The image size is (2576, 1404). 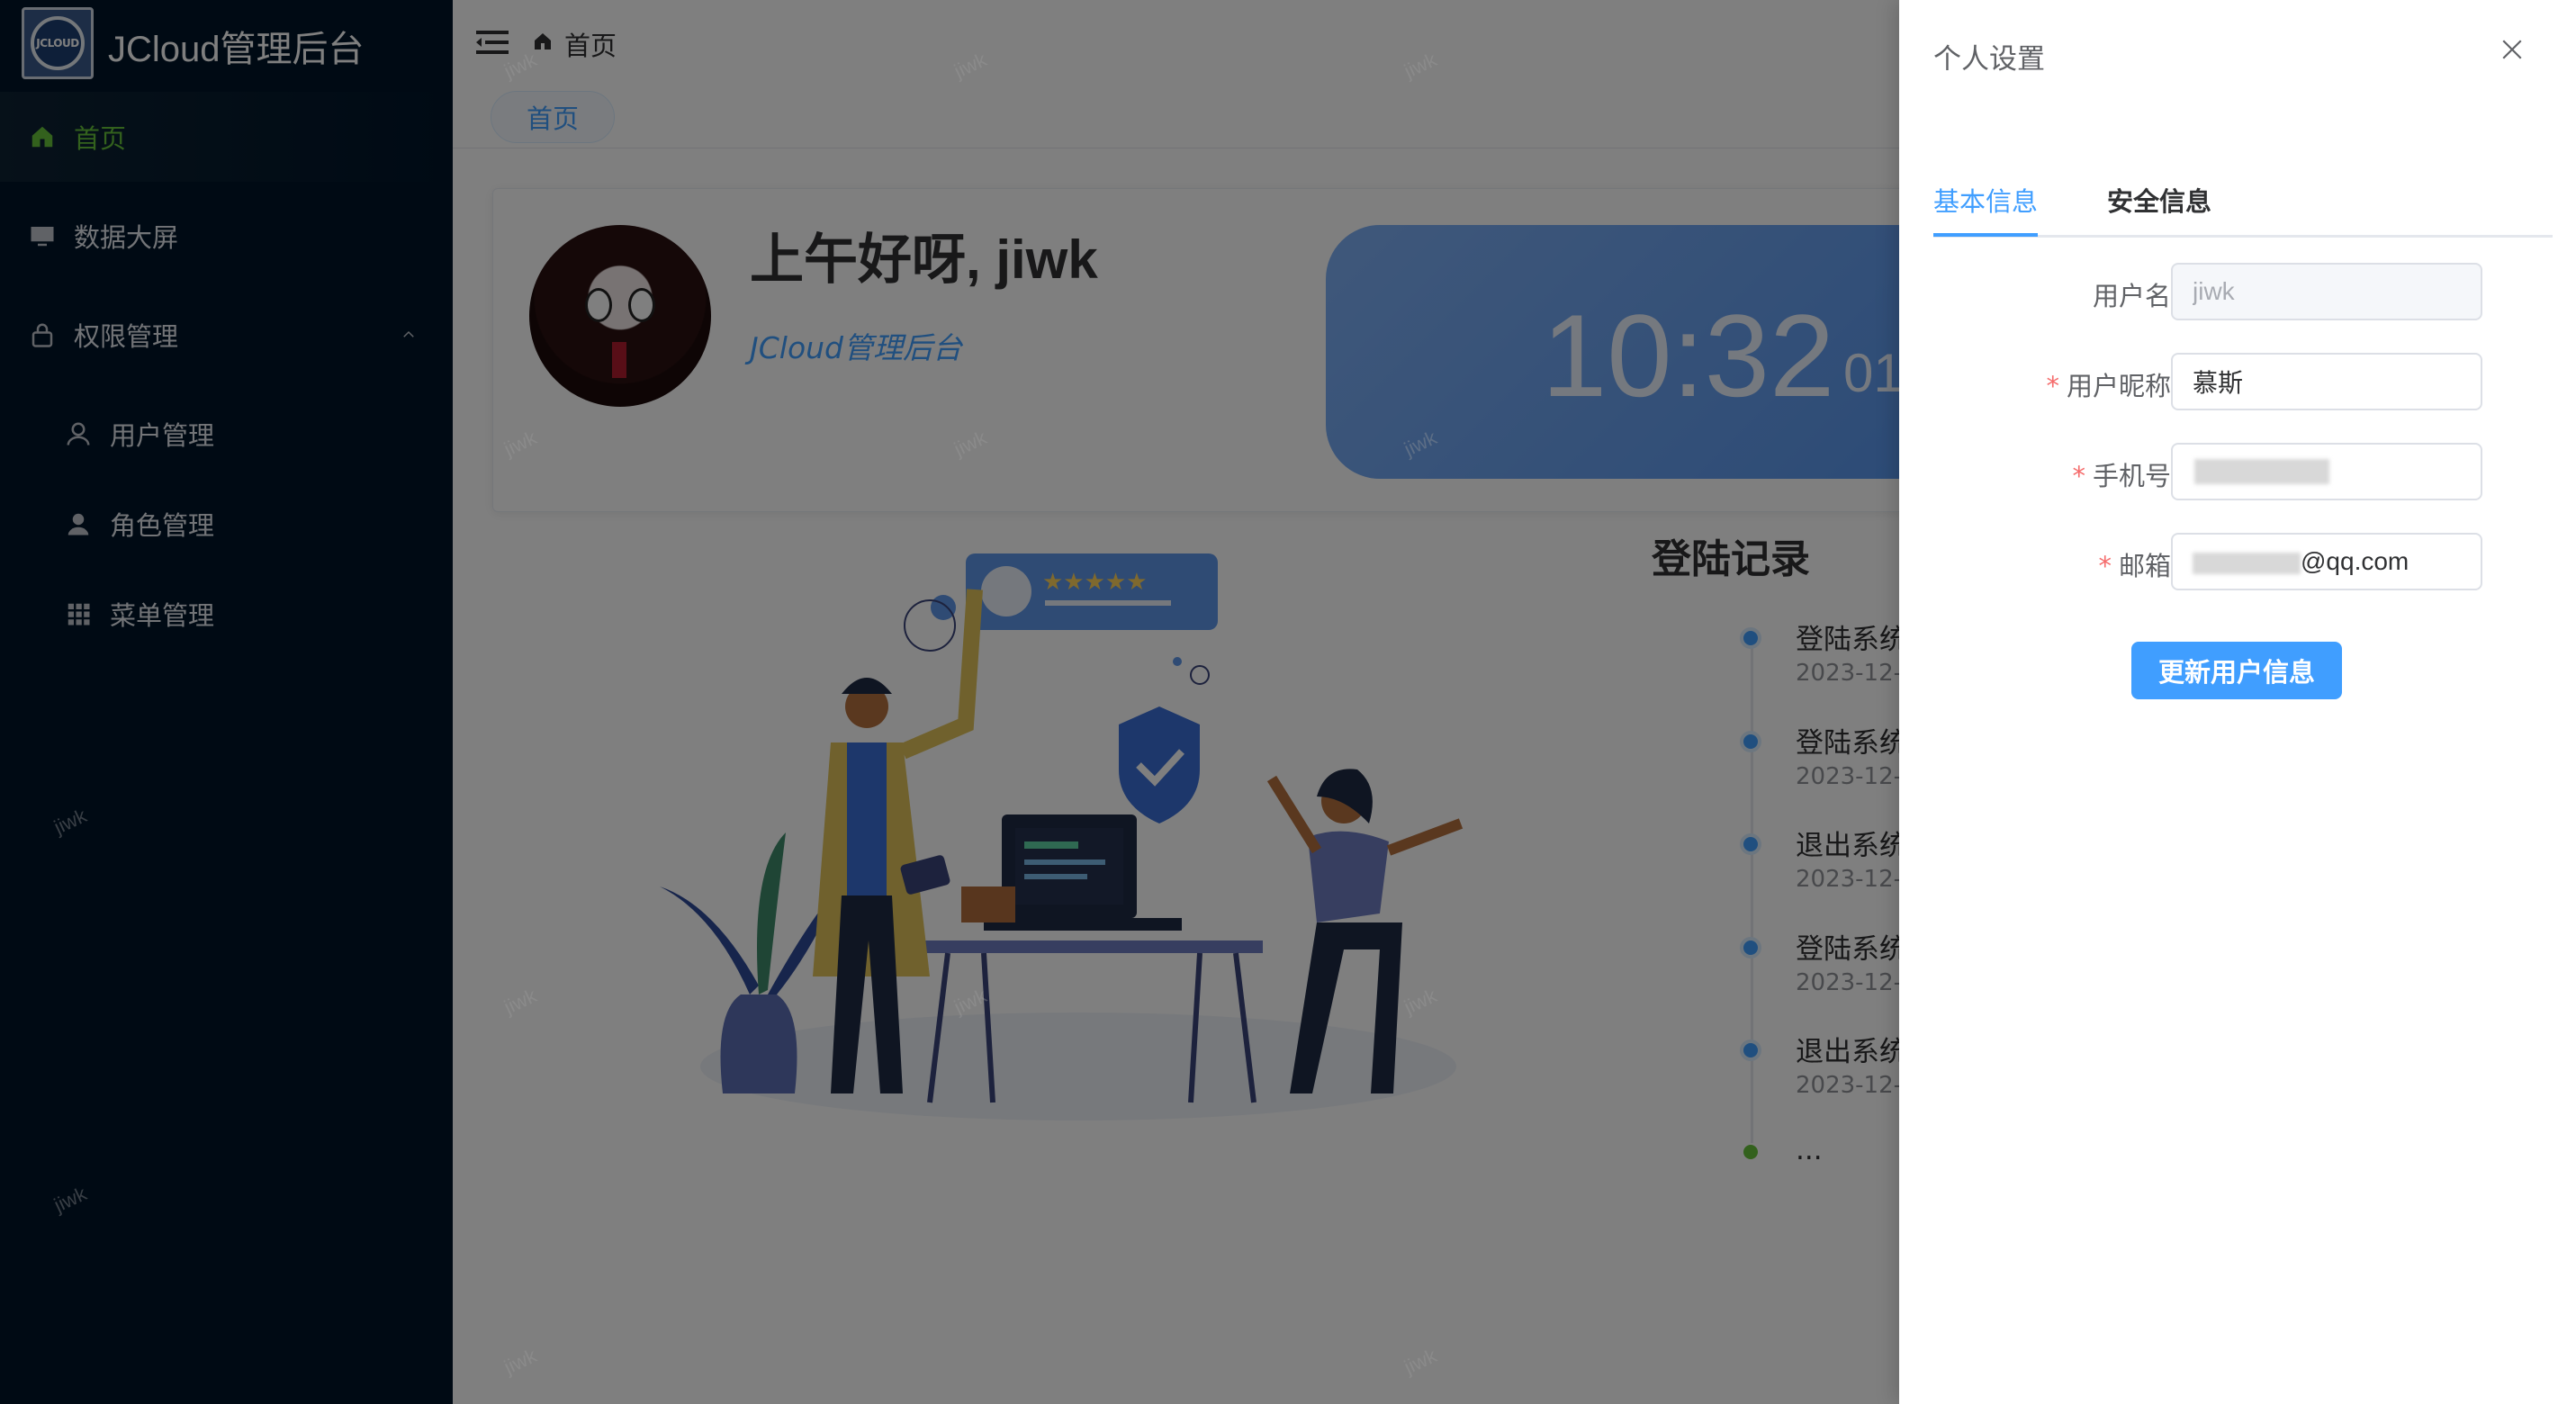 I want to click on nickname-field, so click(x=2326, y=382).